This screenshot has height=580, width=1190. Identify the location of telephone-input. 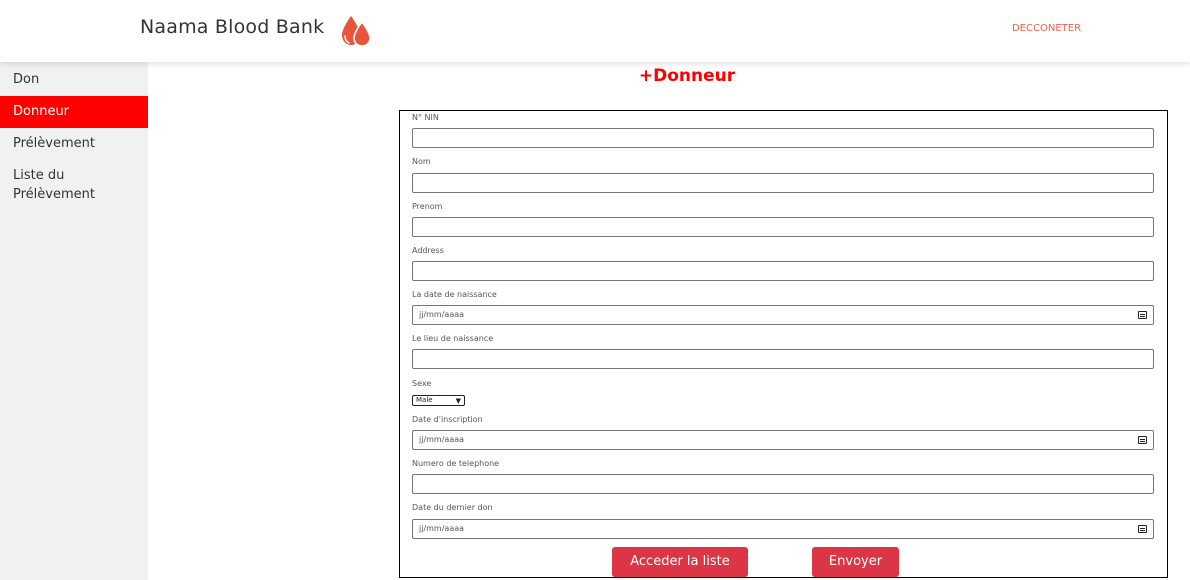
(783, 484).